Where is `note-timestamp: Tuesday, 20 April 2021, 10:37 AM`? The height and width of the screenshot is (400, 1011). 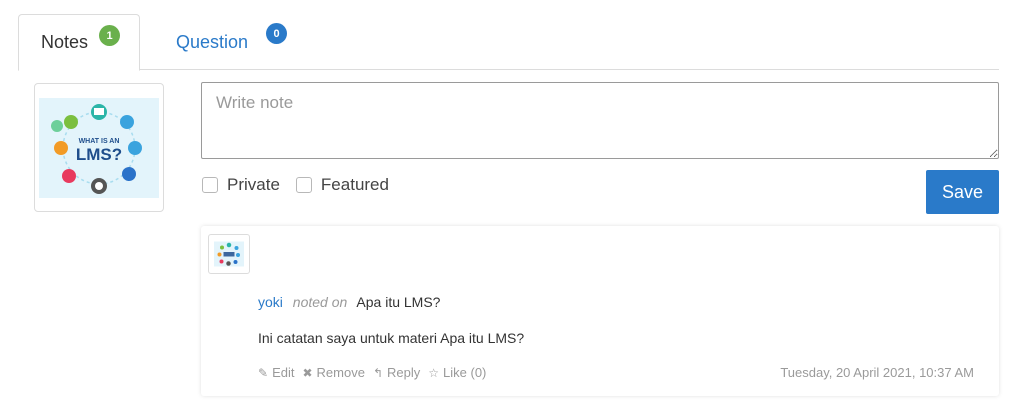
note-timestamp: Tuesday, 20 April 2021, 10:37 AM is located at coordinates (877, 372).